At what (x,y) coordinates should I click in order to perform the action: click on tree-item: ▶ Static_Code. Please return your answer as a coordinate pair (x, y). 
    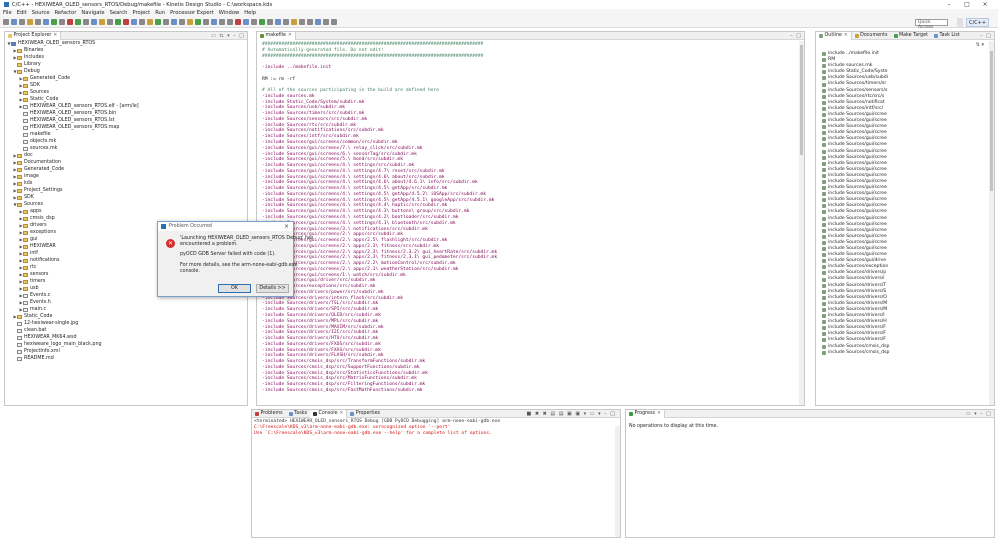
    Looking at the image, I should click on (126, 99).